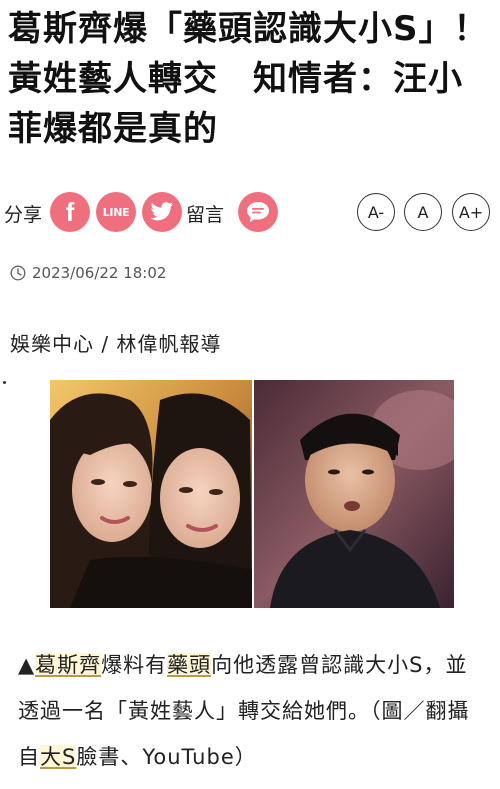 The image size is (500, 789). I want to click on twitter-share-button, so click(162, 212).